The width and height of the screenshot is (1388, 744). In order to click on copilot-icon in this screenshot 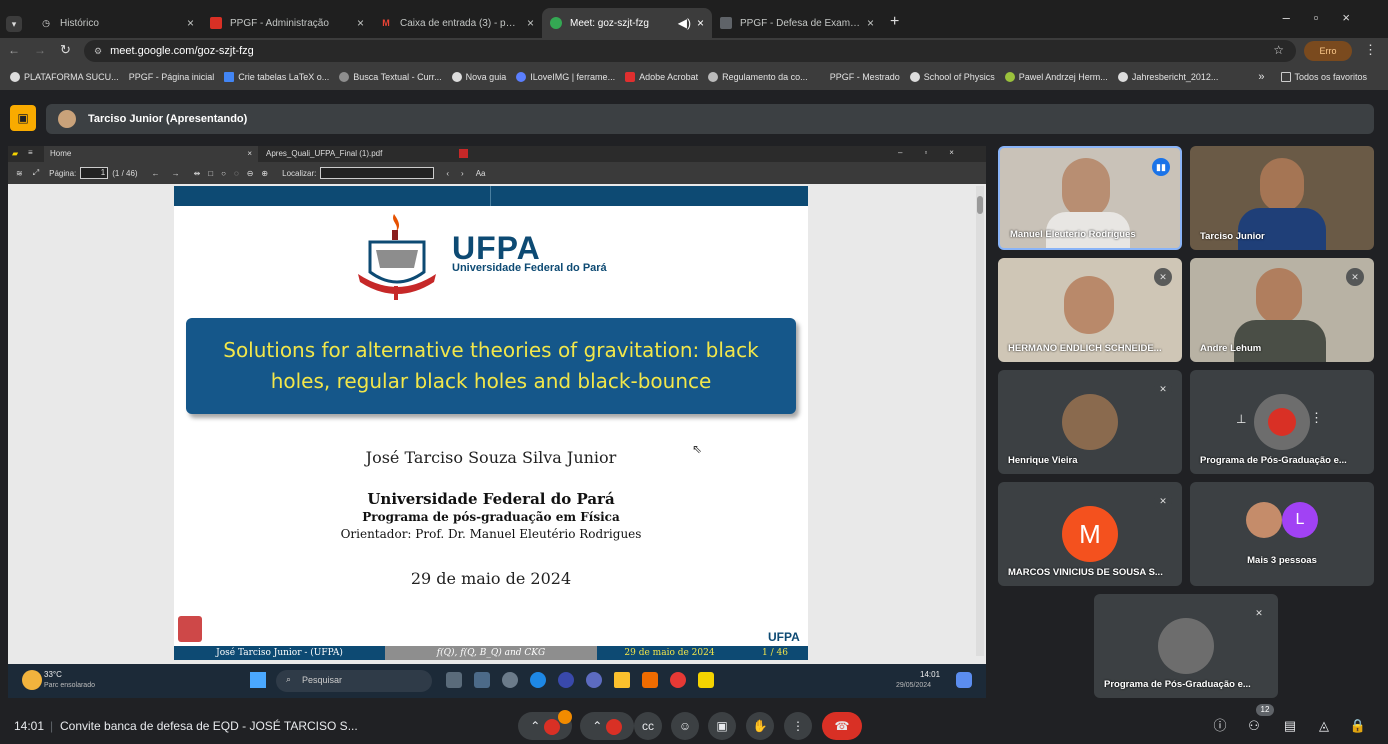, I will do `click(964, 680)`.